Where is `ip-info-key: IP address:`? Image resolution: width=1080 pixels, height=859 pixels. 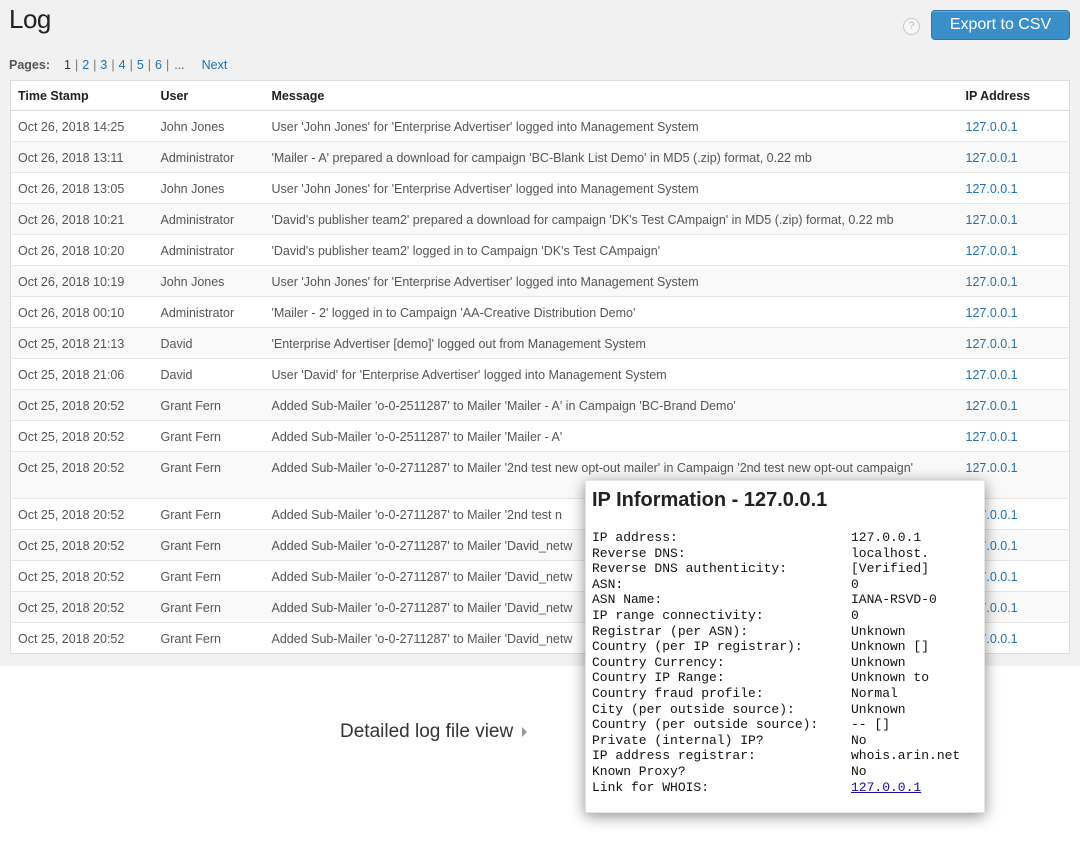 ip-info-key: IP address: is located at coordinates (635, 537).